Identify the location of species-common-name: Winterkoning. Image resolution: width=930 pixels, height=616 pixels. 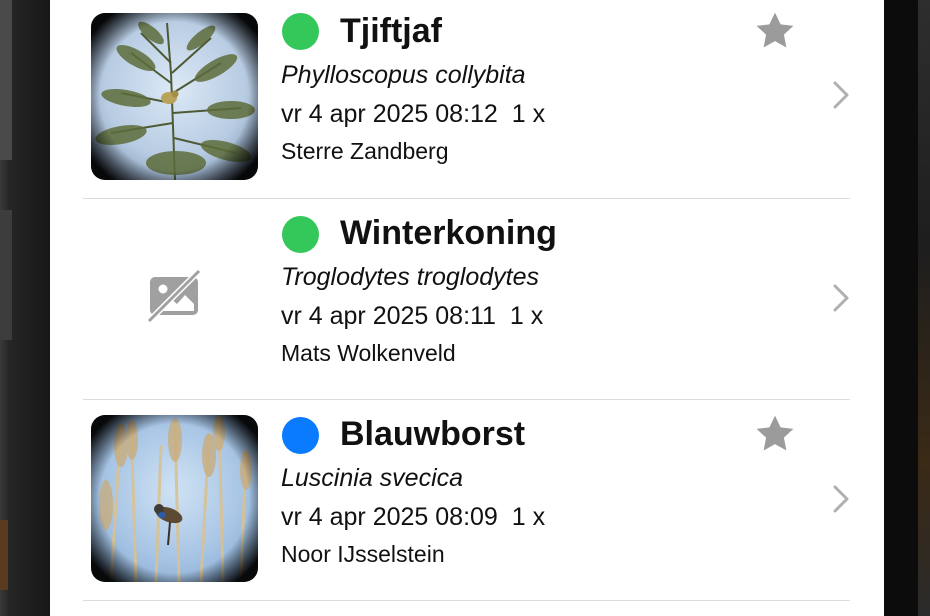
(448, 233).